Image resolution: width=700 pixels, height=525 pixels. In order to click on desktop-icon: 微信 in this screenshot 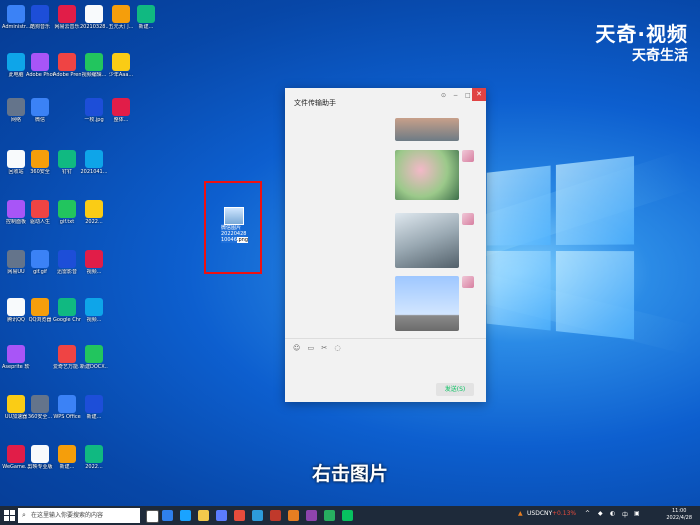, I will do `click(40, 110)`.